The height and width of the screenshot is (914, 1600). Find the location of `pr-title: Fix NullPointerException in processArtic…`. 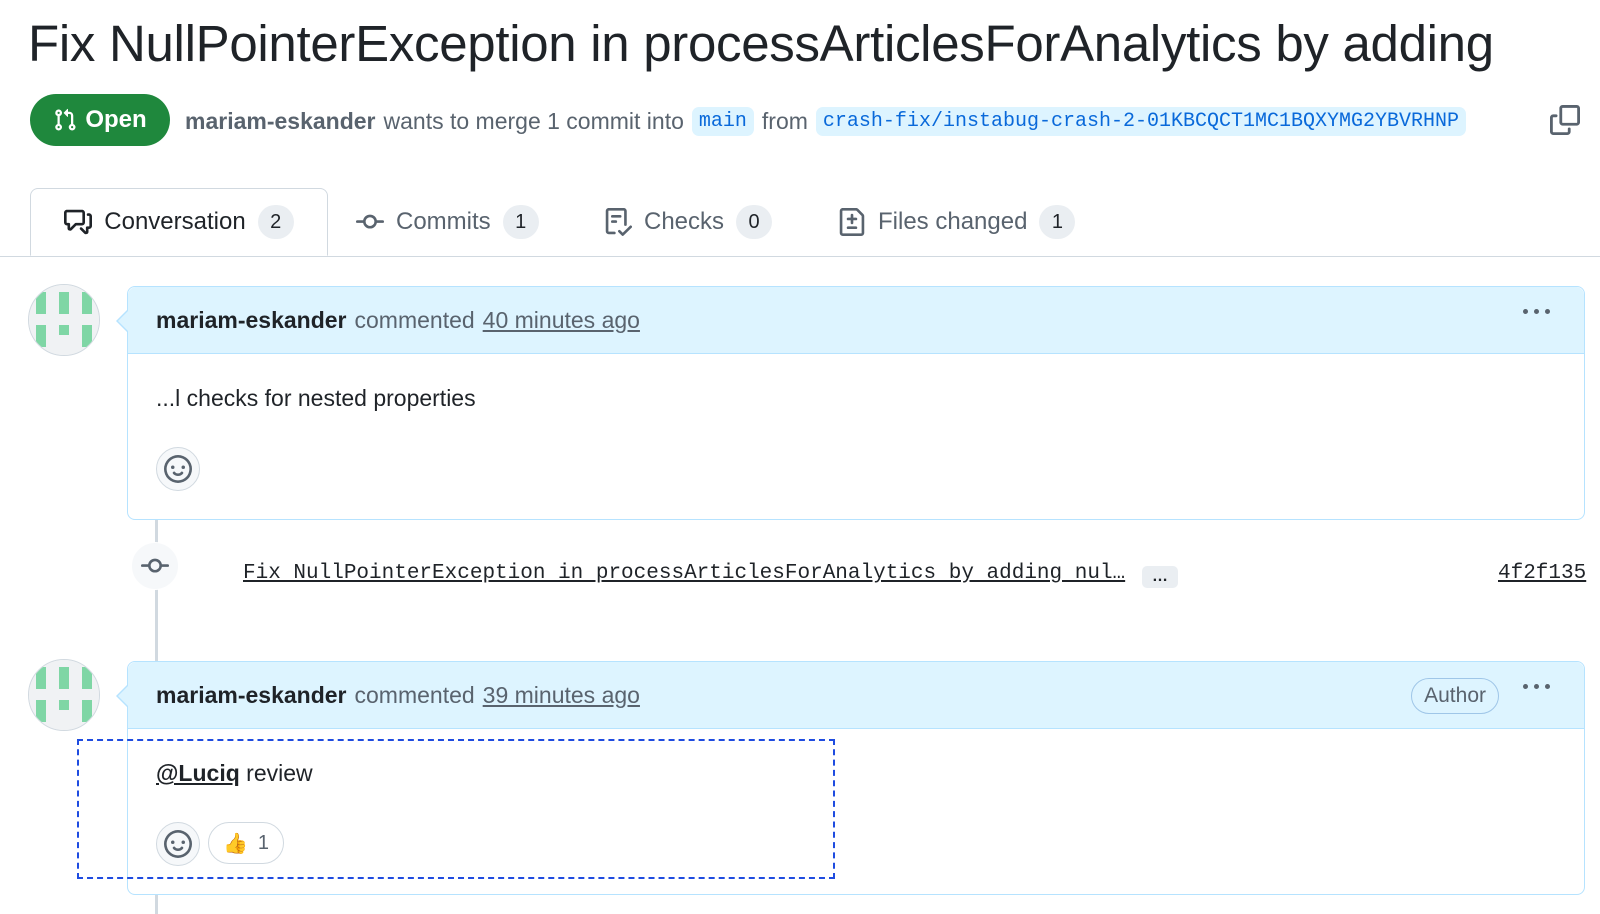

pr-title: Fix NullPointerException in processArtic… is located at coordinates (761, 43).